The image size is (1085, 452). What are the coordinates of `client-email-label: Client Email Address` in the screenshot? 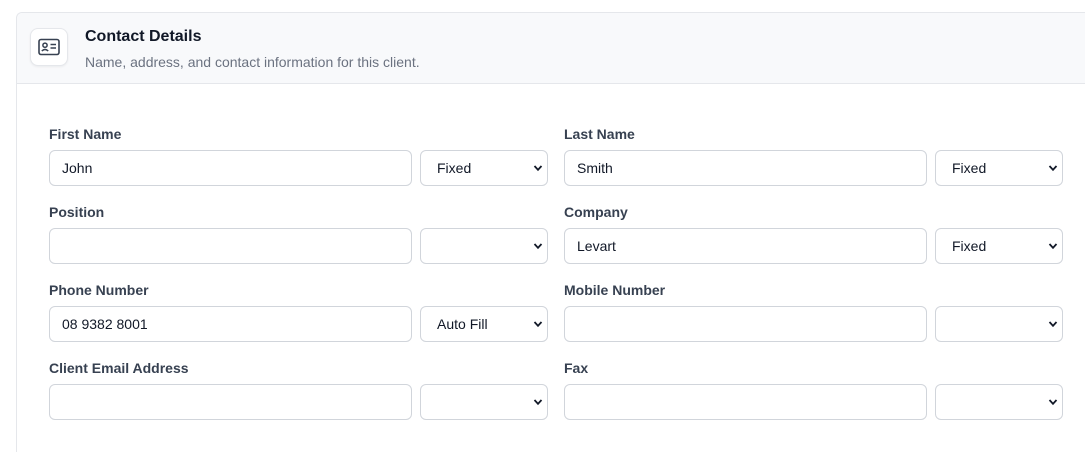 It's located at (119, 368).